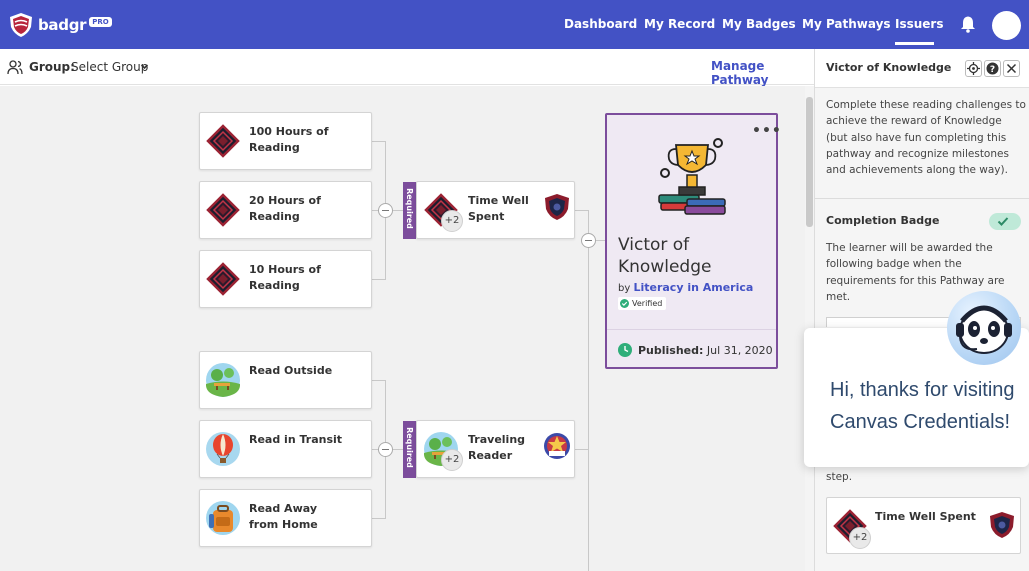 This screenshot has width=1029, height=571. What do you see at coordinates (1006, 25) in the screenshot?
I see `user-avatar` at bounding box center [1006, 25].